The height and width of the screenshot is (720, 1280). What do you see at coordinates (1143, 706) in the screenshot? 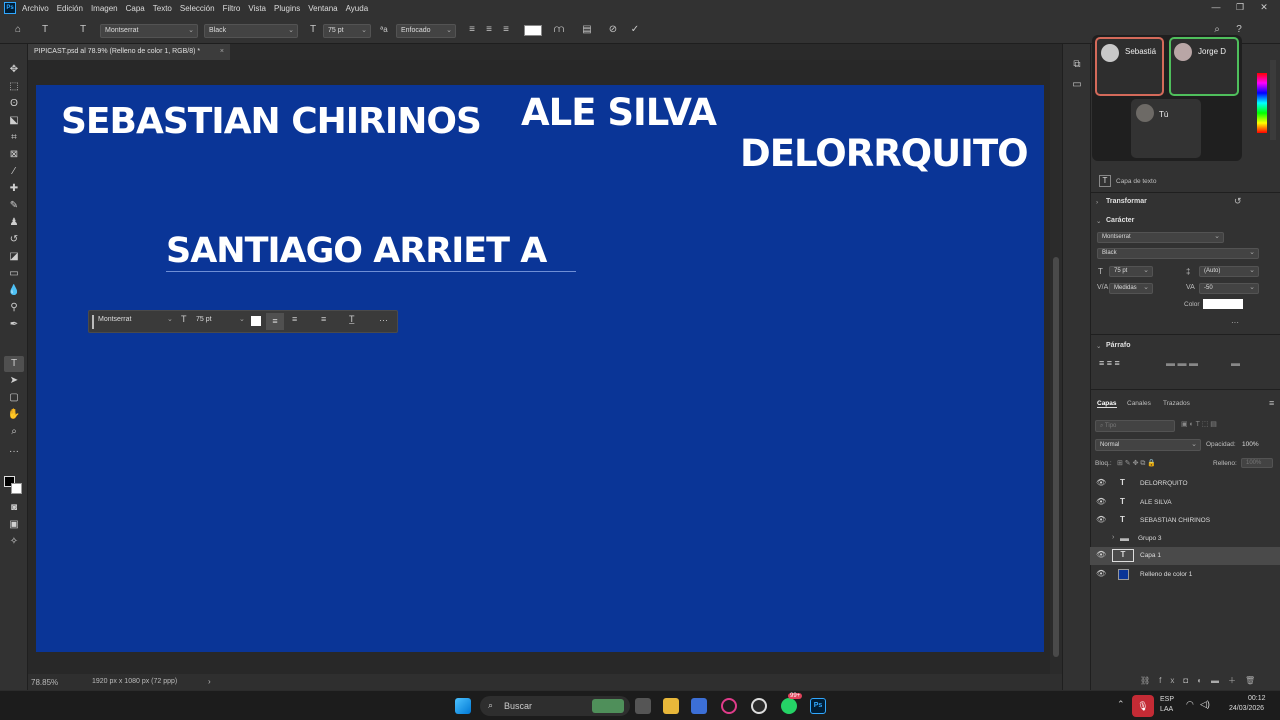
I see `microphone-icon: 🎙` at bounding box center [1143, 706].